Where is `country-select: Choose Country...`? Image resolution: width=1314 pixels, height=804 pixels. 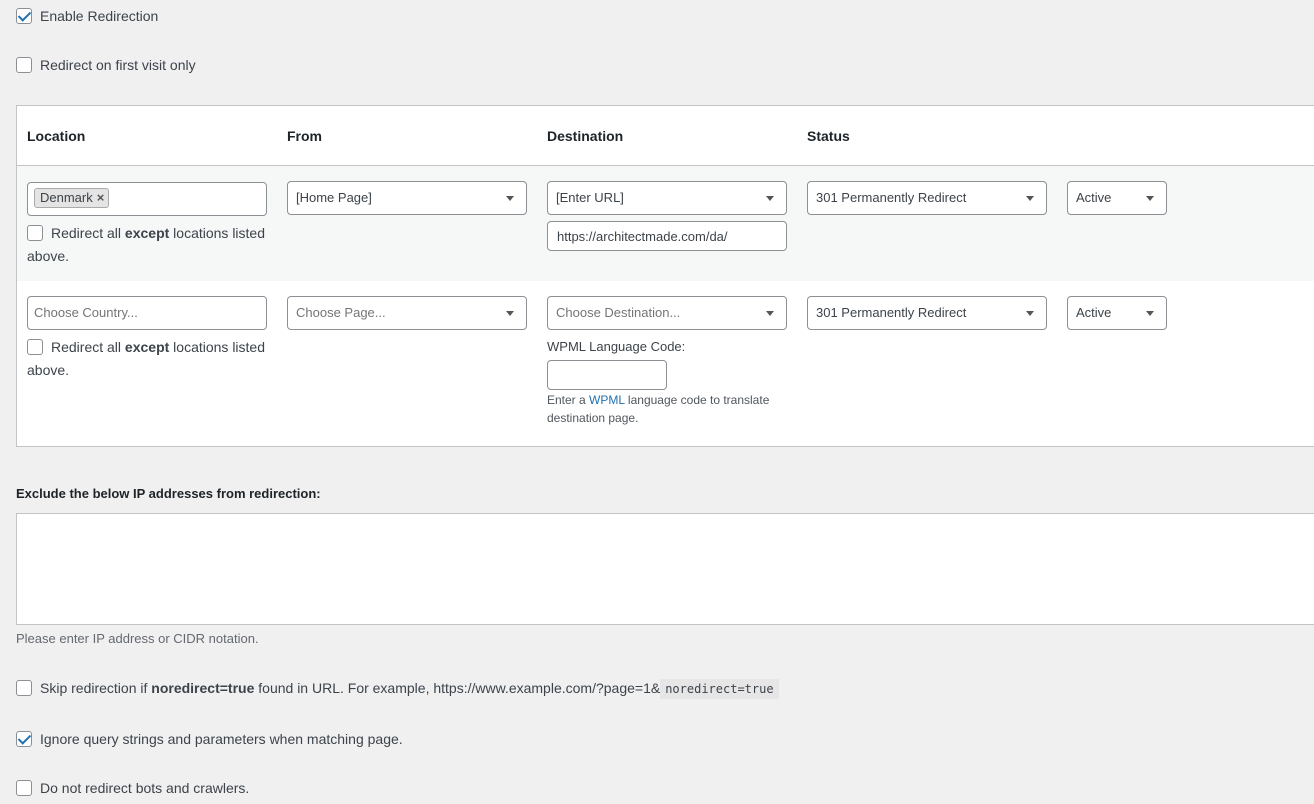 country-select: Choose Country... is located at coordinates (147, 313).